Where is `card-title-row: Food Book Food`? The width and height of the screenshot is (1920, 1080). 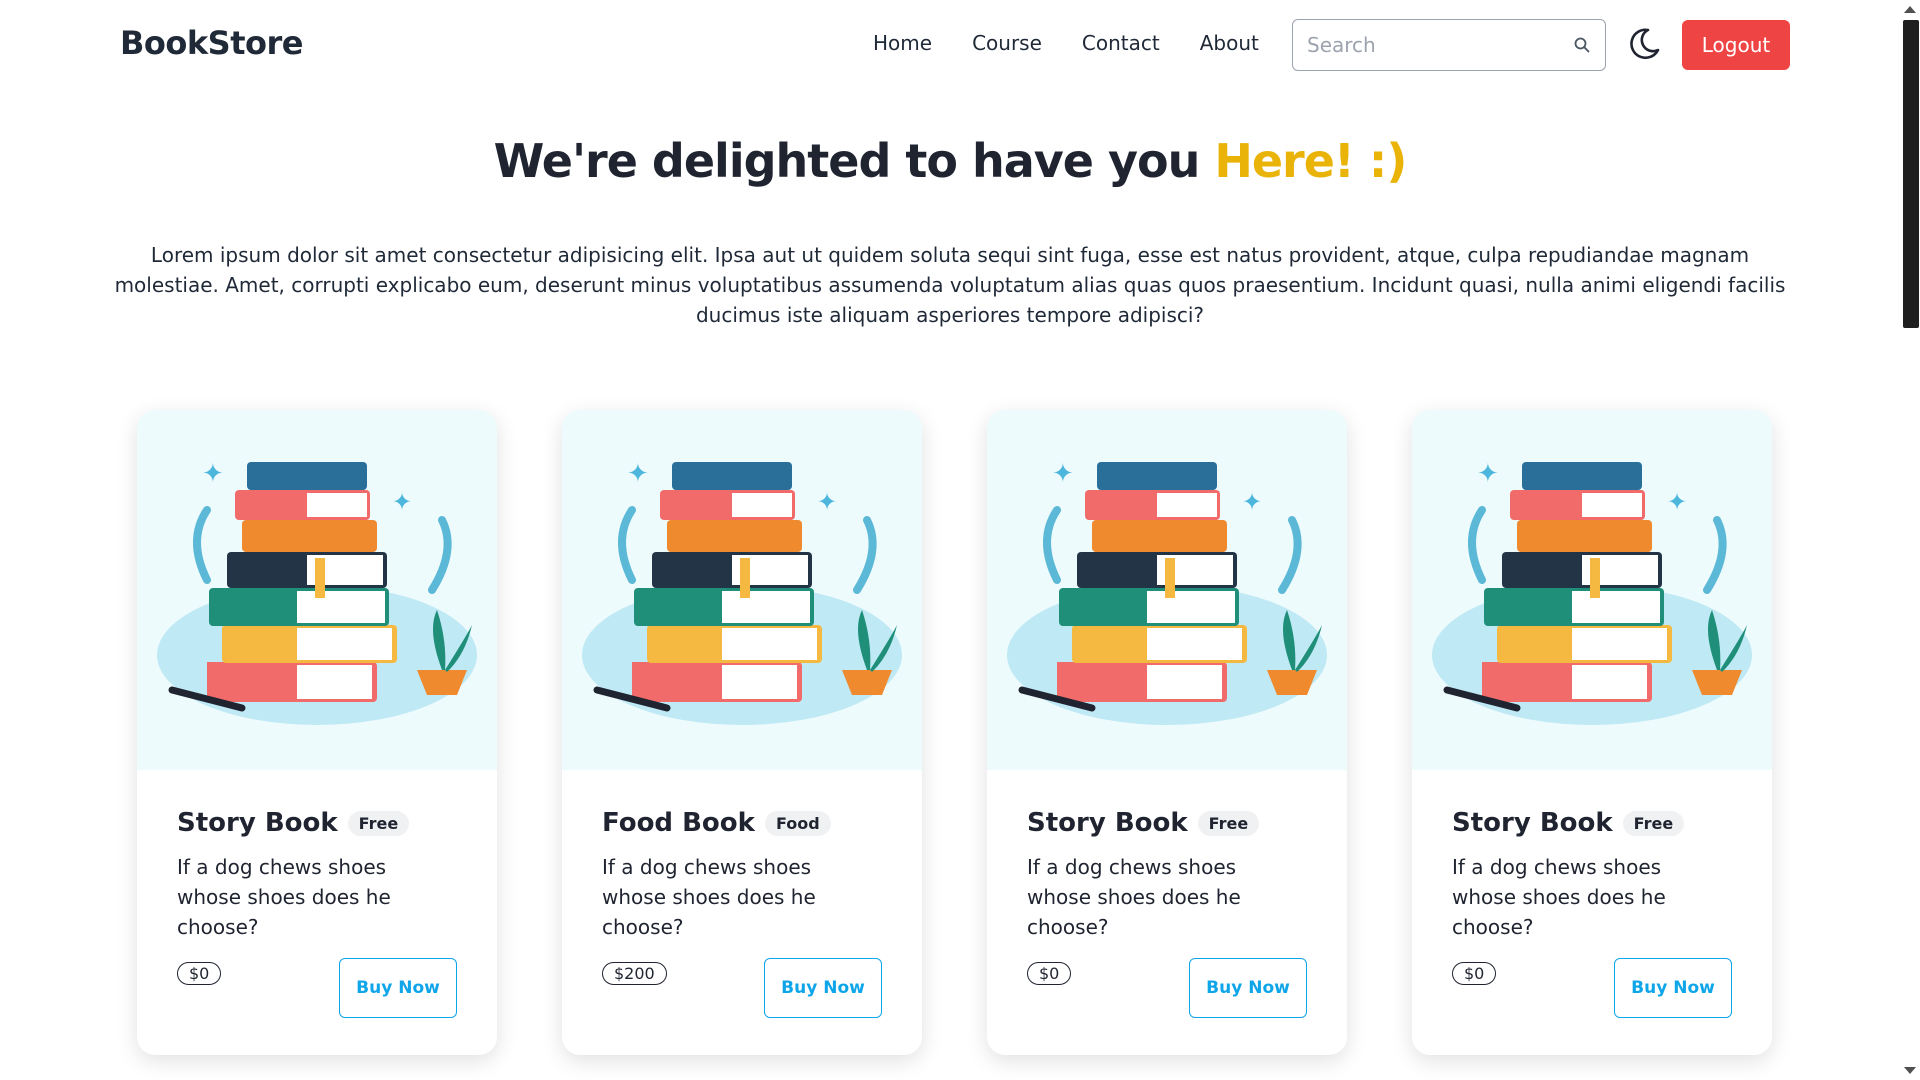
card-title-row: Food Book Food is located at coordinates (742, 823).